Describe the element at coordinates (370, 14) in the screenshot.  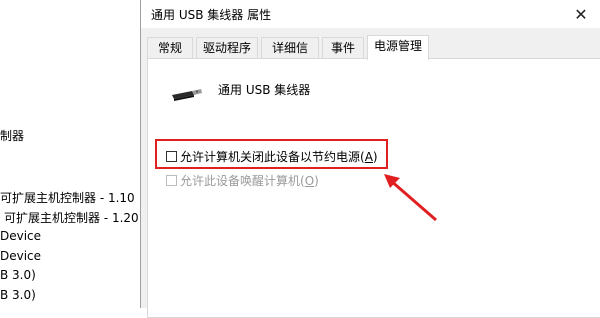
I see `title-bar: 通用 USB 集线器 属性 ✕` at that location.